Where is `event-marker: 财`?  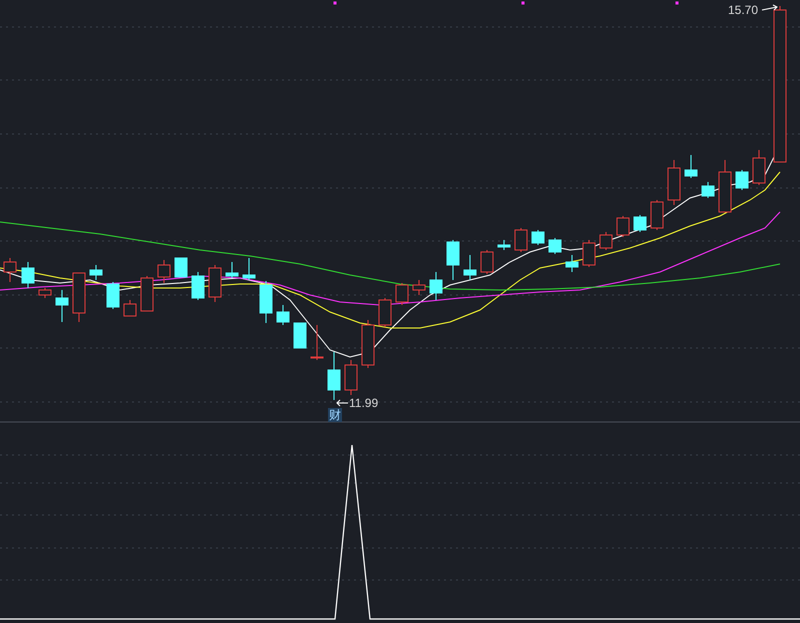 event-marker: 财 is located at coordinates (335, 415).